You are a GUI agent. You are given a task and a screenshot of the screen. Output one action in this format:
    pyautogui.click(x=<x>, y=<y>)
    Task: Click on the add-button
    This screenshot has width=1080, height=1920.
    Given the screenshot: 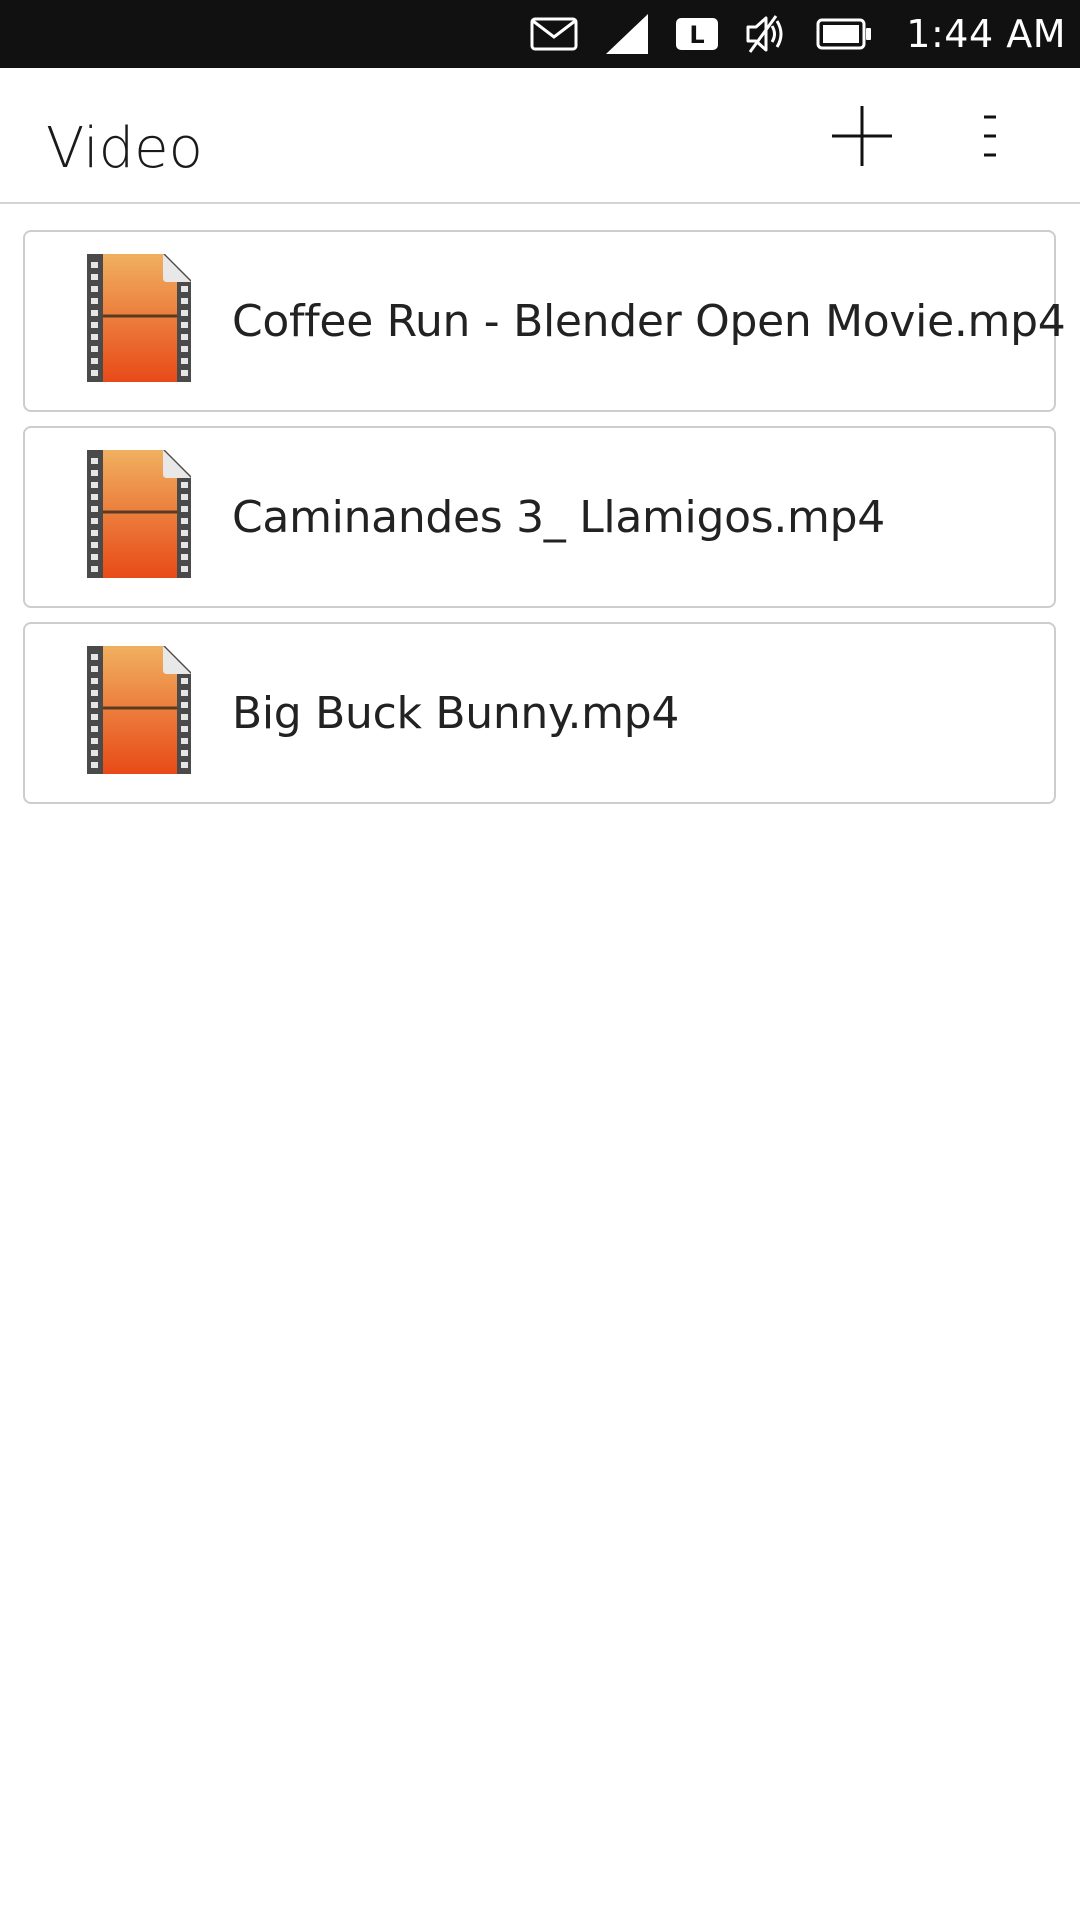 What is the action you would take?
    pyautogui.click(x=862, y=136)
    